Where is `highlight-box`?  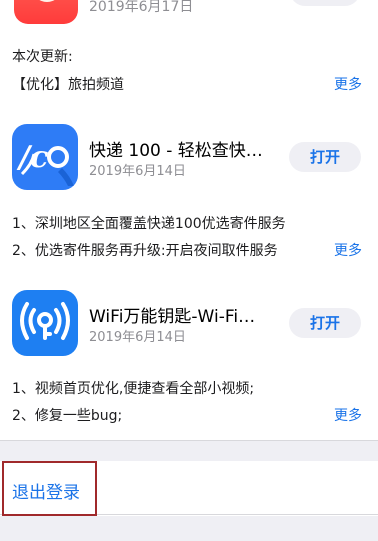
highlight-box is located at coordinates (49, 488).